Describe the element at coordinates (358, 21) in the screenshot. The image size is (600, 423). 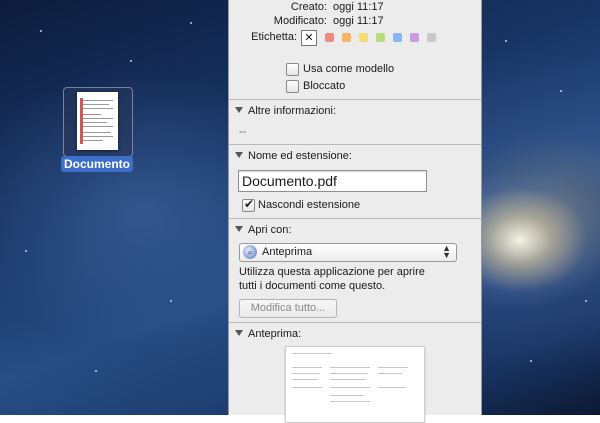
I see `modified-value: oggi 11:17` at that location.